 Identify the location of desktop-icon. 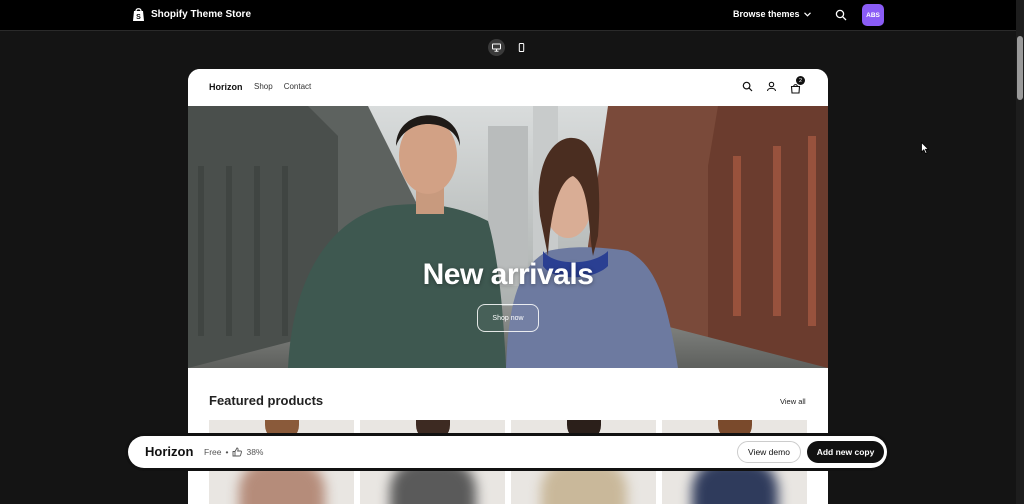
(496, 47).